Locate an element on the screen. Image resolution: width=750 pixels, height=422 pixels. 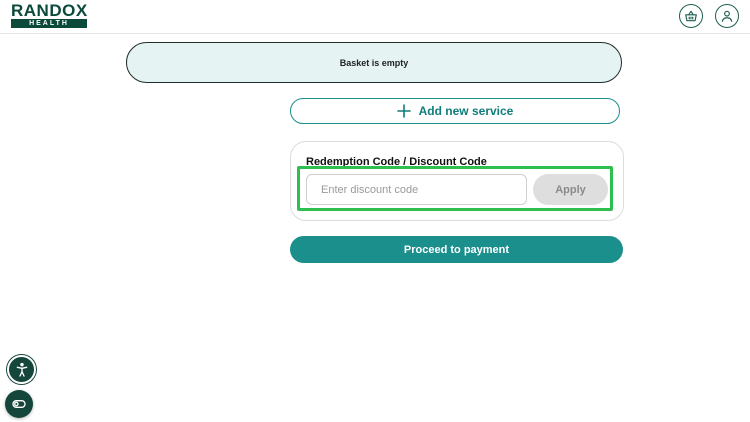
add-new-service-label: Add new service is located at coordinates (466, 111).